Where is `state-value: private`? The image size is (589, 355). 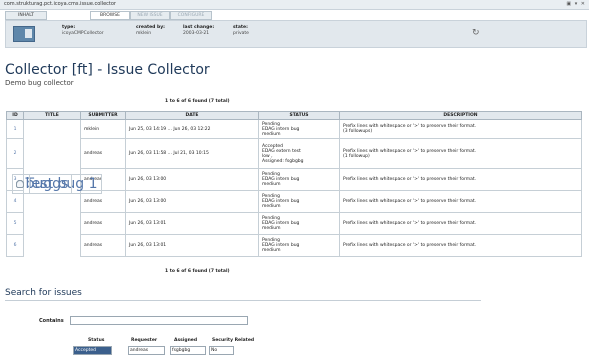 state-value: private is located at coordinates (241, 33).